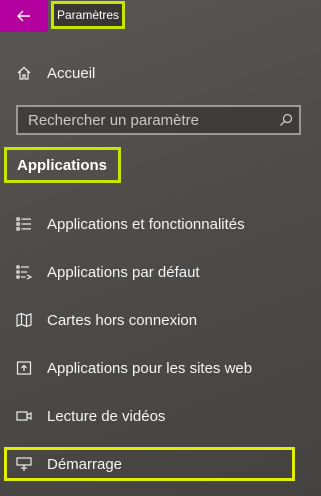  What do you see at coordinates (85, 464) in the screenshot?
I see `nav-item-label: Démarrage` at bounding box center [85, 464].